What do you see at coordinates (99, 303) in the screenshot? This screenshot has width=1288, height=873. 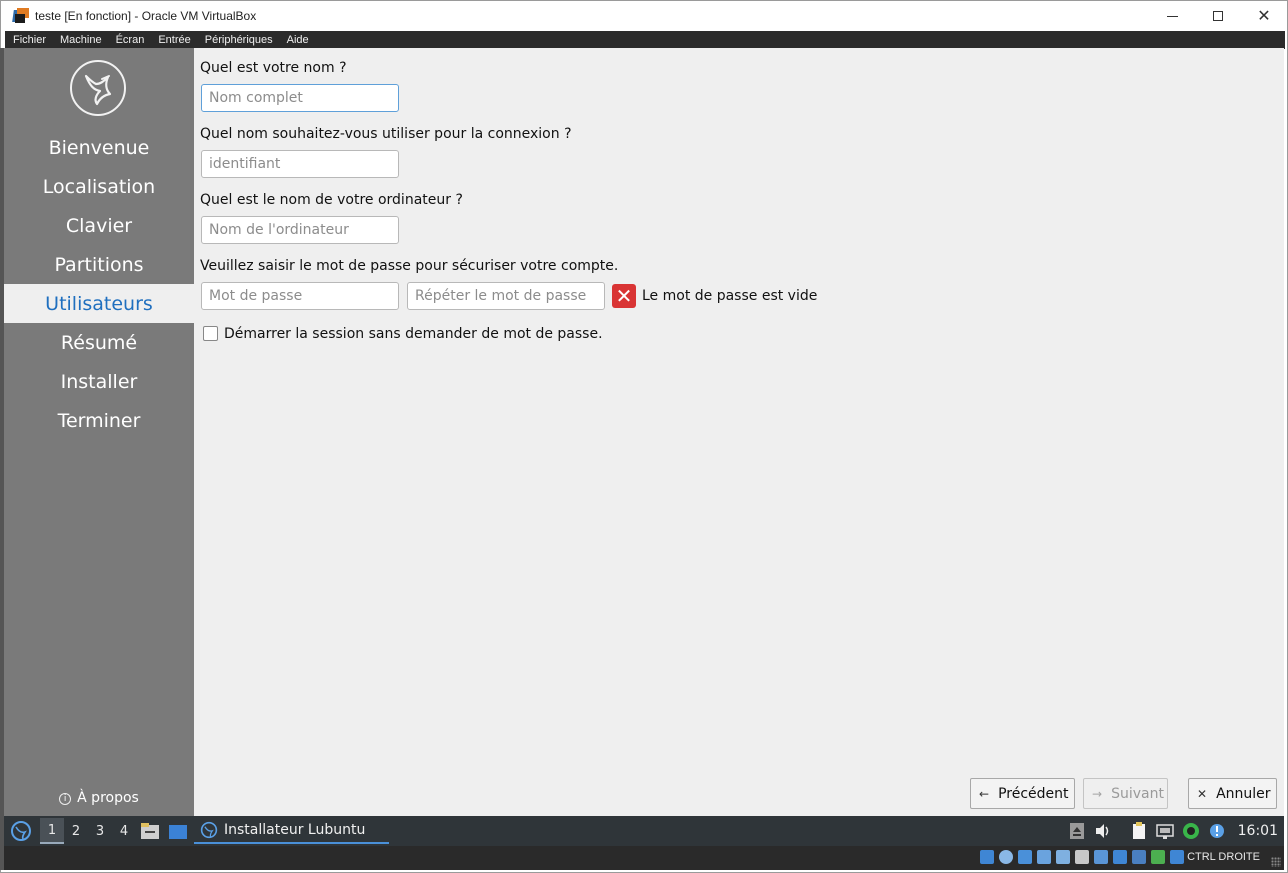 I see `step-utilisateurs: Utilisateurs` at bounding box center [99, 303].